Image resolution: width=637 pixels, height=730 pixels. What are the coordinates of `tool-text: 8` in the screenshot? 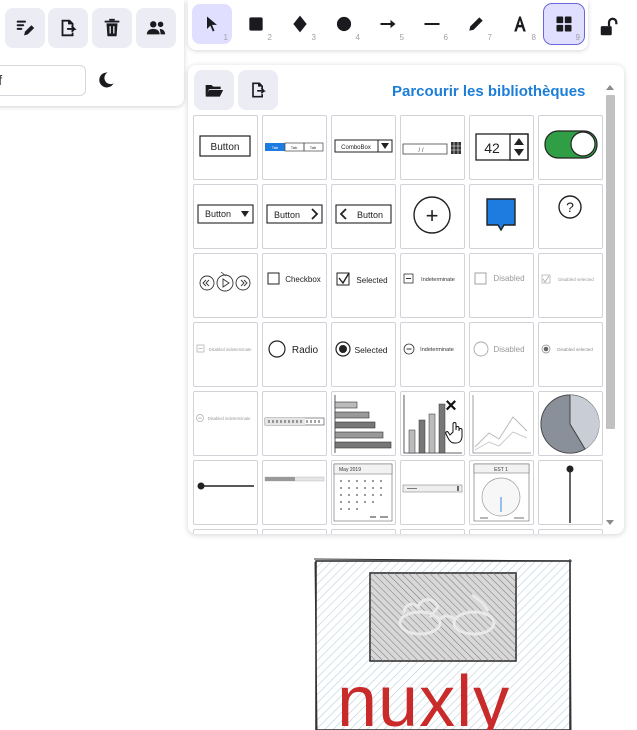 It's located at (520, 24).